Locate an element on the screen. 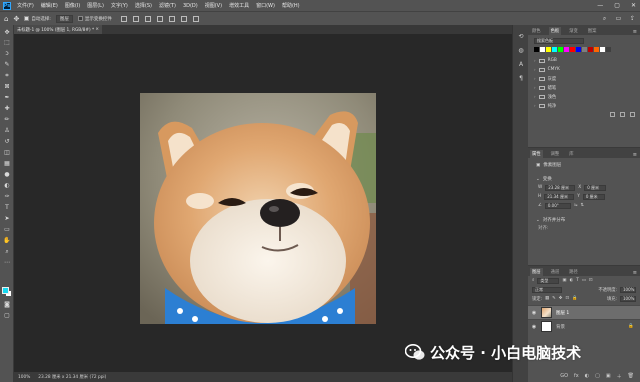  menu-plugins: 增效工具 is located at coordinates (239, 5).